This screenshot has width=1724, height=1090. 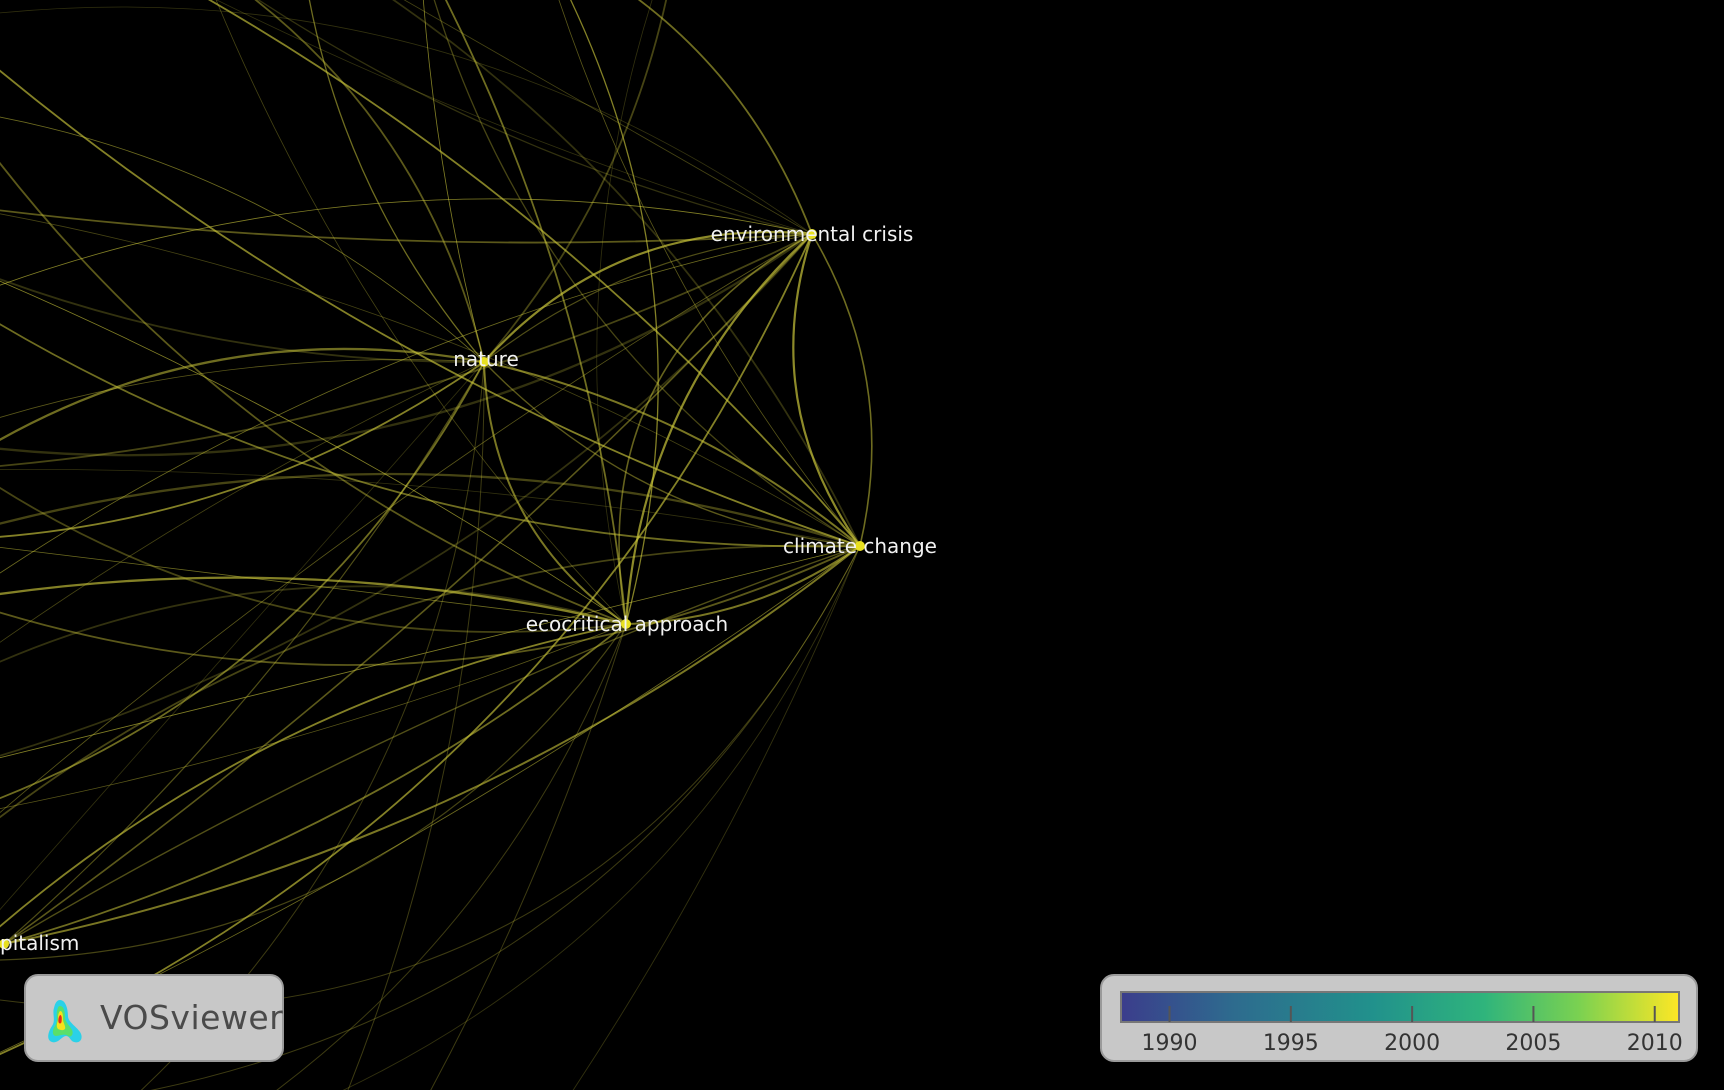 What do you see at coordinates (486, 359) in the screenshot?
I see `label-nature: nature` at bounding box center [486, 359].